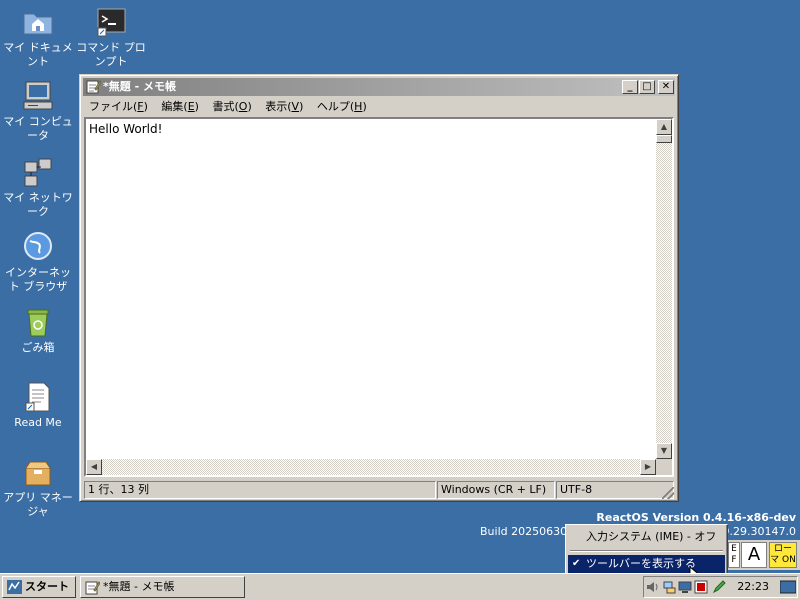 Image resolution: width=800 pixels, height=600 pixels. I want to click on menu-format: 書式(O), so click(230, 106).